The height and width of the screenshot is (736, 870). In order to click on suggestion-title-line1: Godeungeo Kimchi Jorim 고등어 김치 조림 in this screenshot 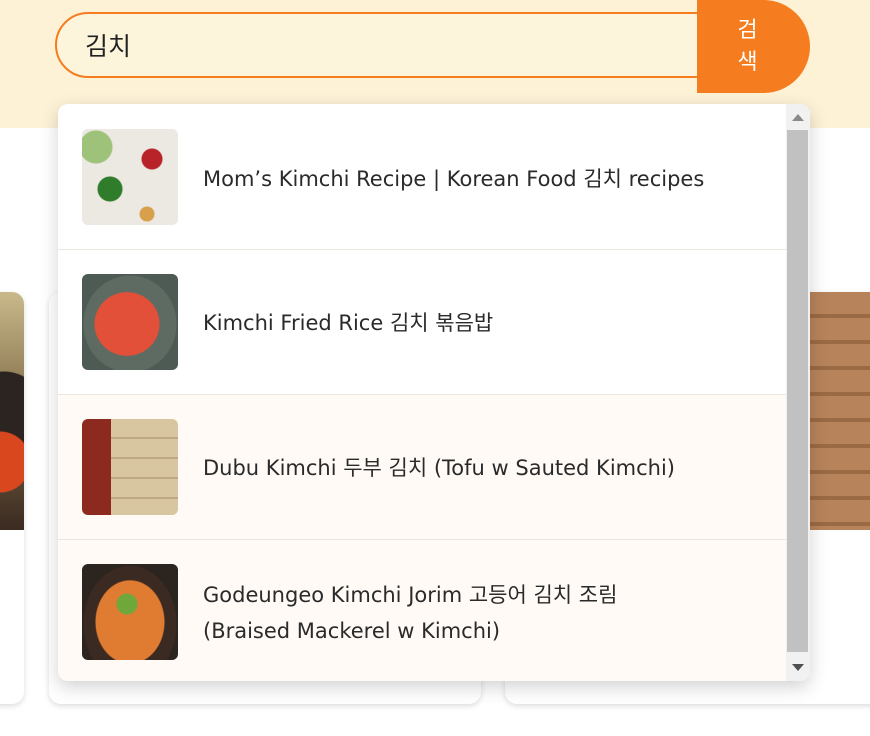, I will do `click(410, 595)`.